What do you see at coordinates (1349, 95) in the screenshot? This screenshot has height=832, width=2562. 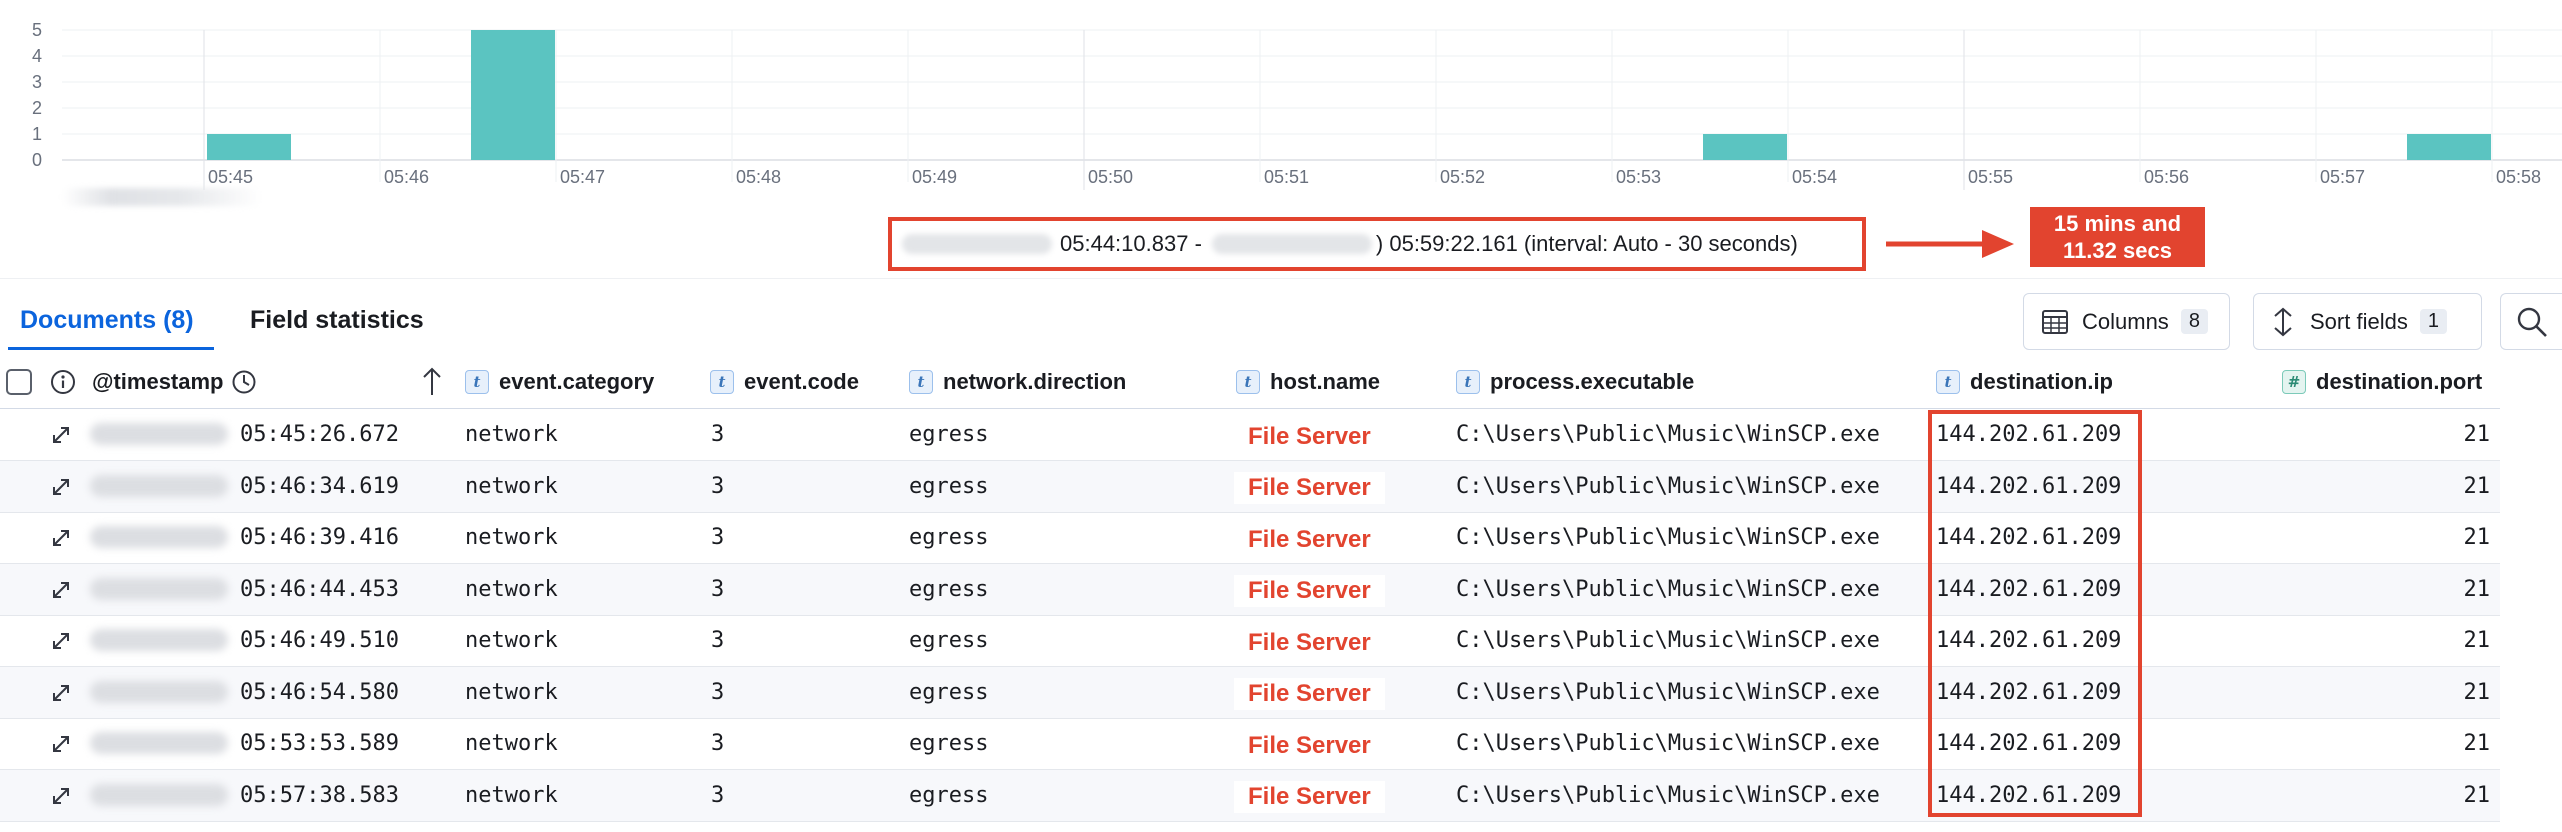 I see `histogram-bars` at bounding box center [1349, 95].